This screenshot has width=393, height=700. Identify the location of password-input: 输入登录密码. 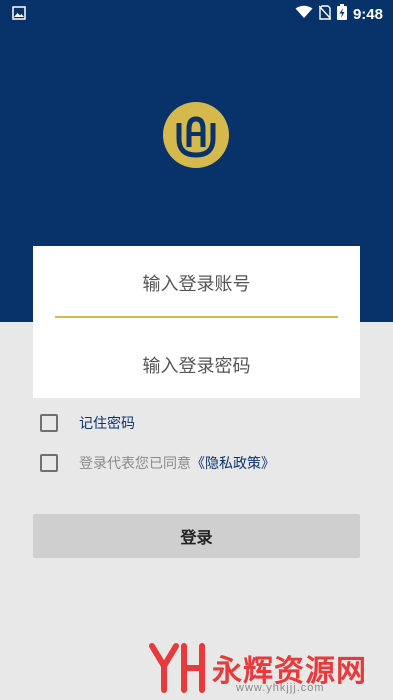
(196, 364).